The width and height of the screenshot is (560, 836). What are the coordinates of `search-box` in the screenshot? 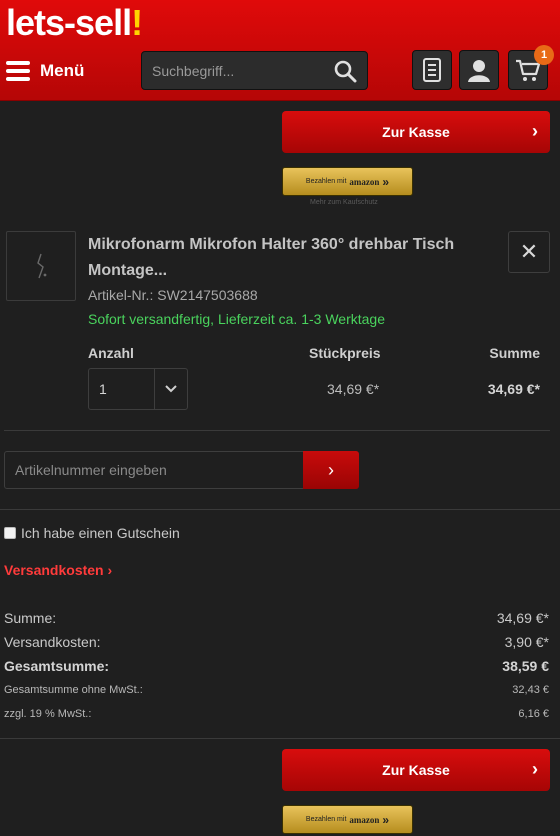 It's located at (254, 70).